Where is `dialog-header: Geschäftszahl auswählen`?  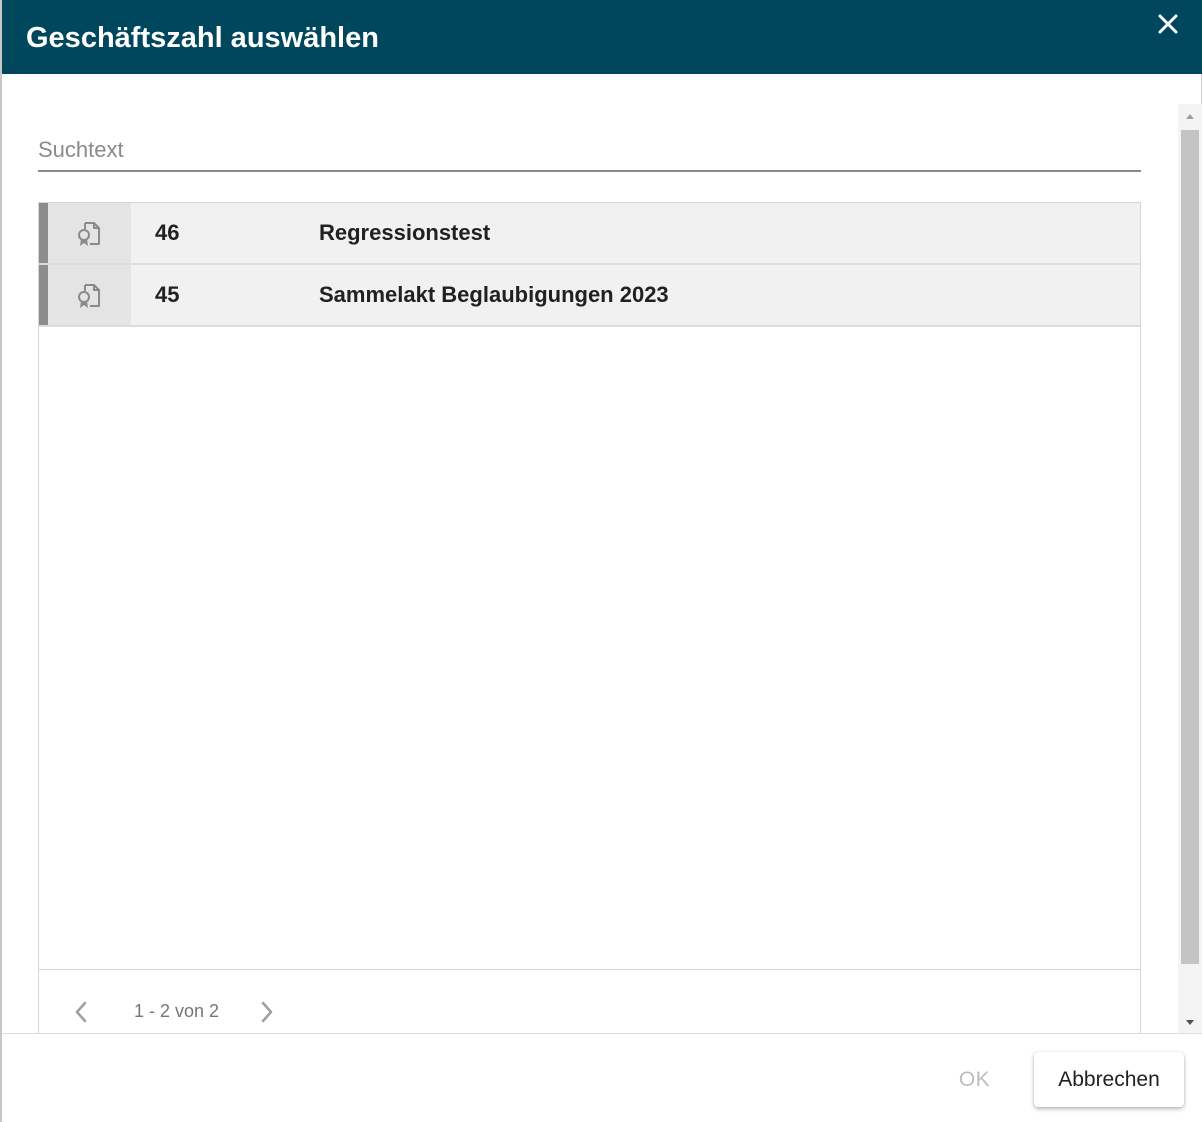 dialog-header: Geschäftszahl auswählen is located at coordinates (602, 37).